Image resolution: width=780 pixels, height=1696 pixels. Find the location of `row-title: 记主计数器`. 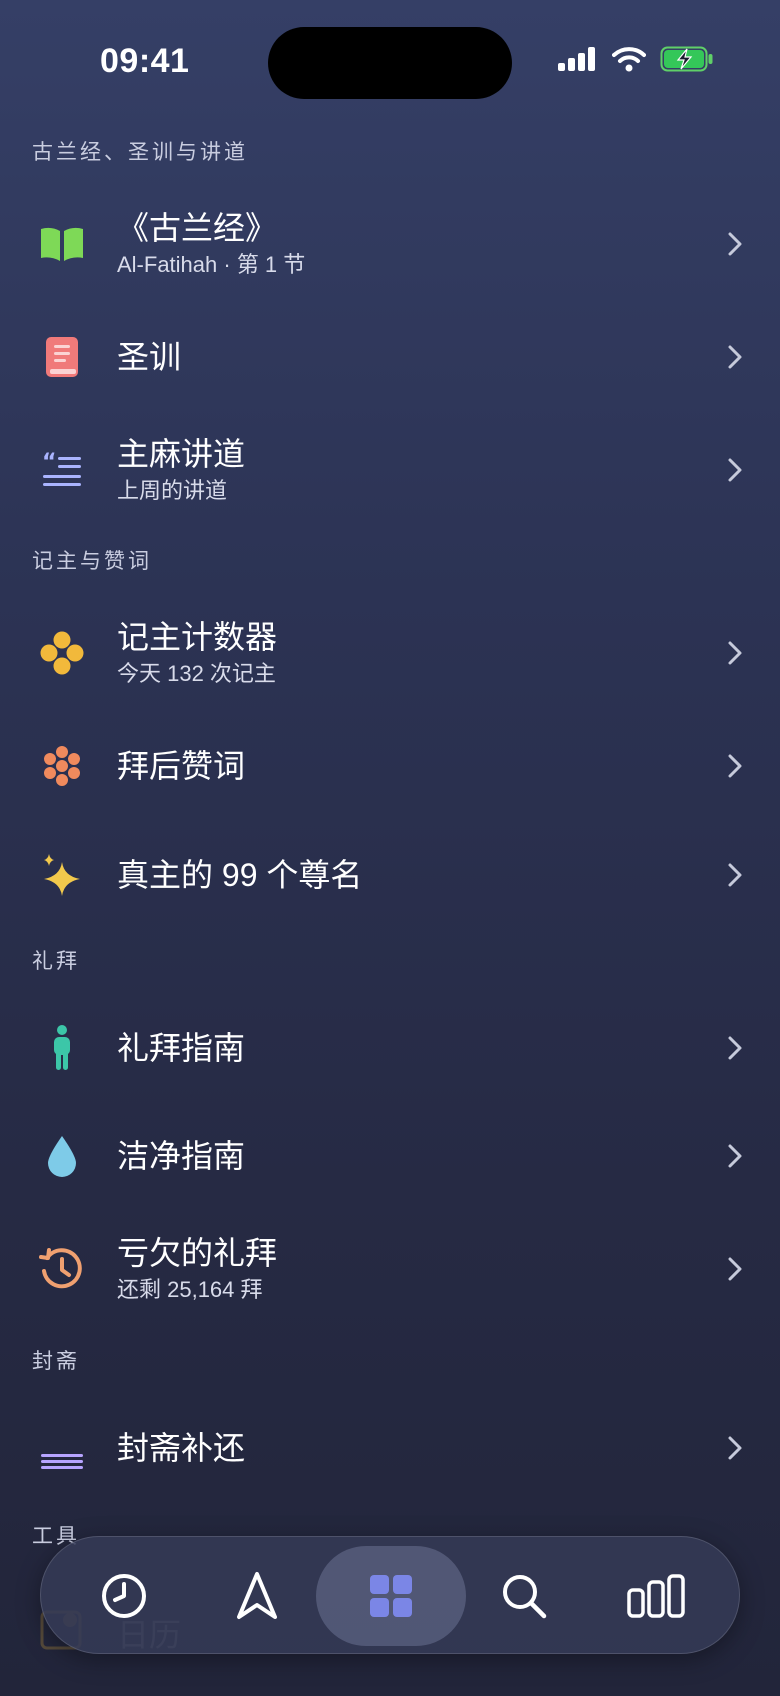

row-title: 记主计数器 is located at coordinates (197, 637).